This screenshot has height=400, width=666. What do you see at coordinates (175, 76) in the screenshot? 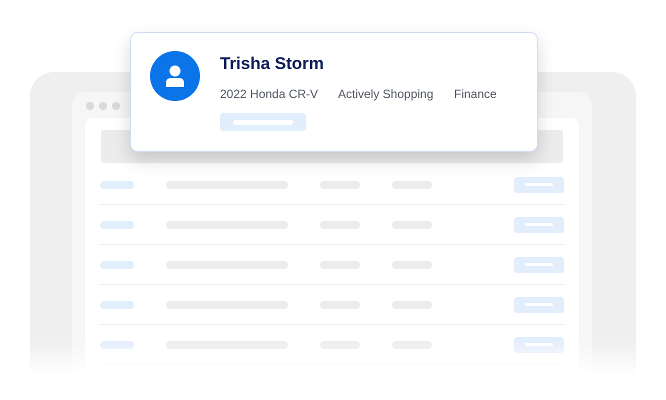
I see `person-icon` at bounding box center [175, 76].